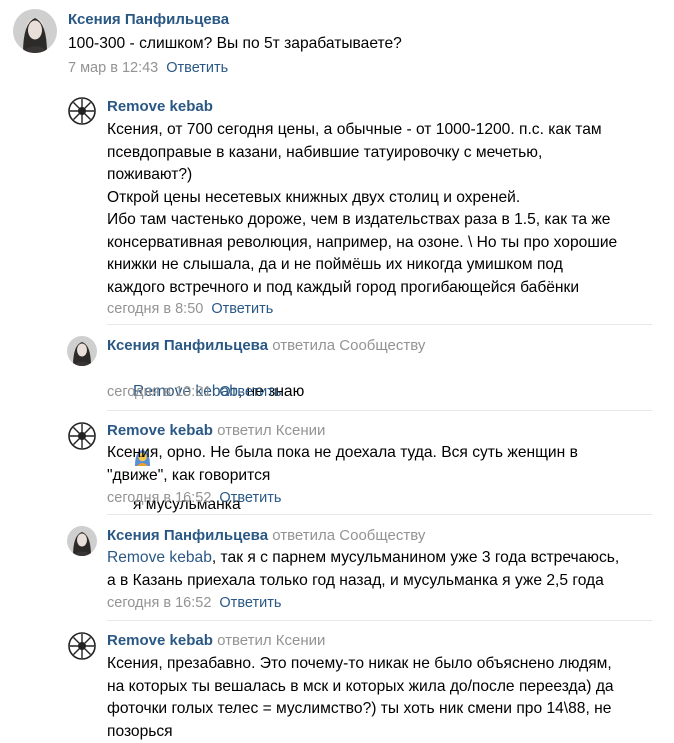  I want to click on comment-meta: 7 мар в 12:43 Ответить, so click(148, 68).